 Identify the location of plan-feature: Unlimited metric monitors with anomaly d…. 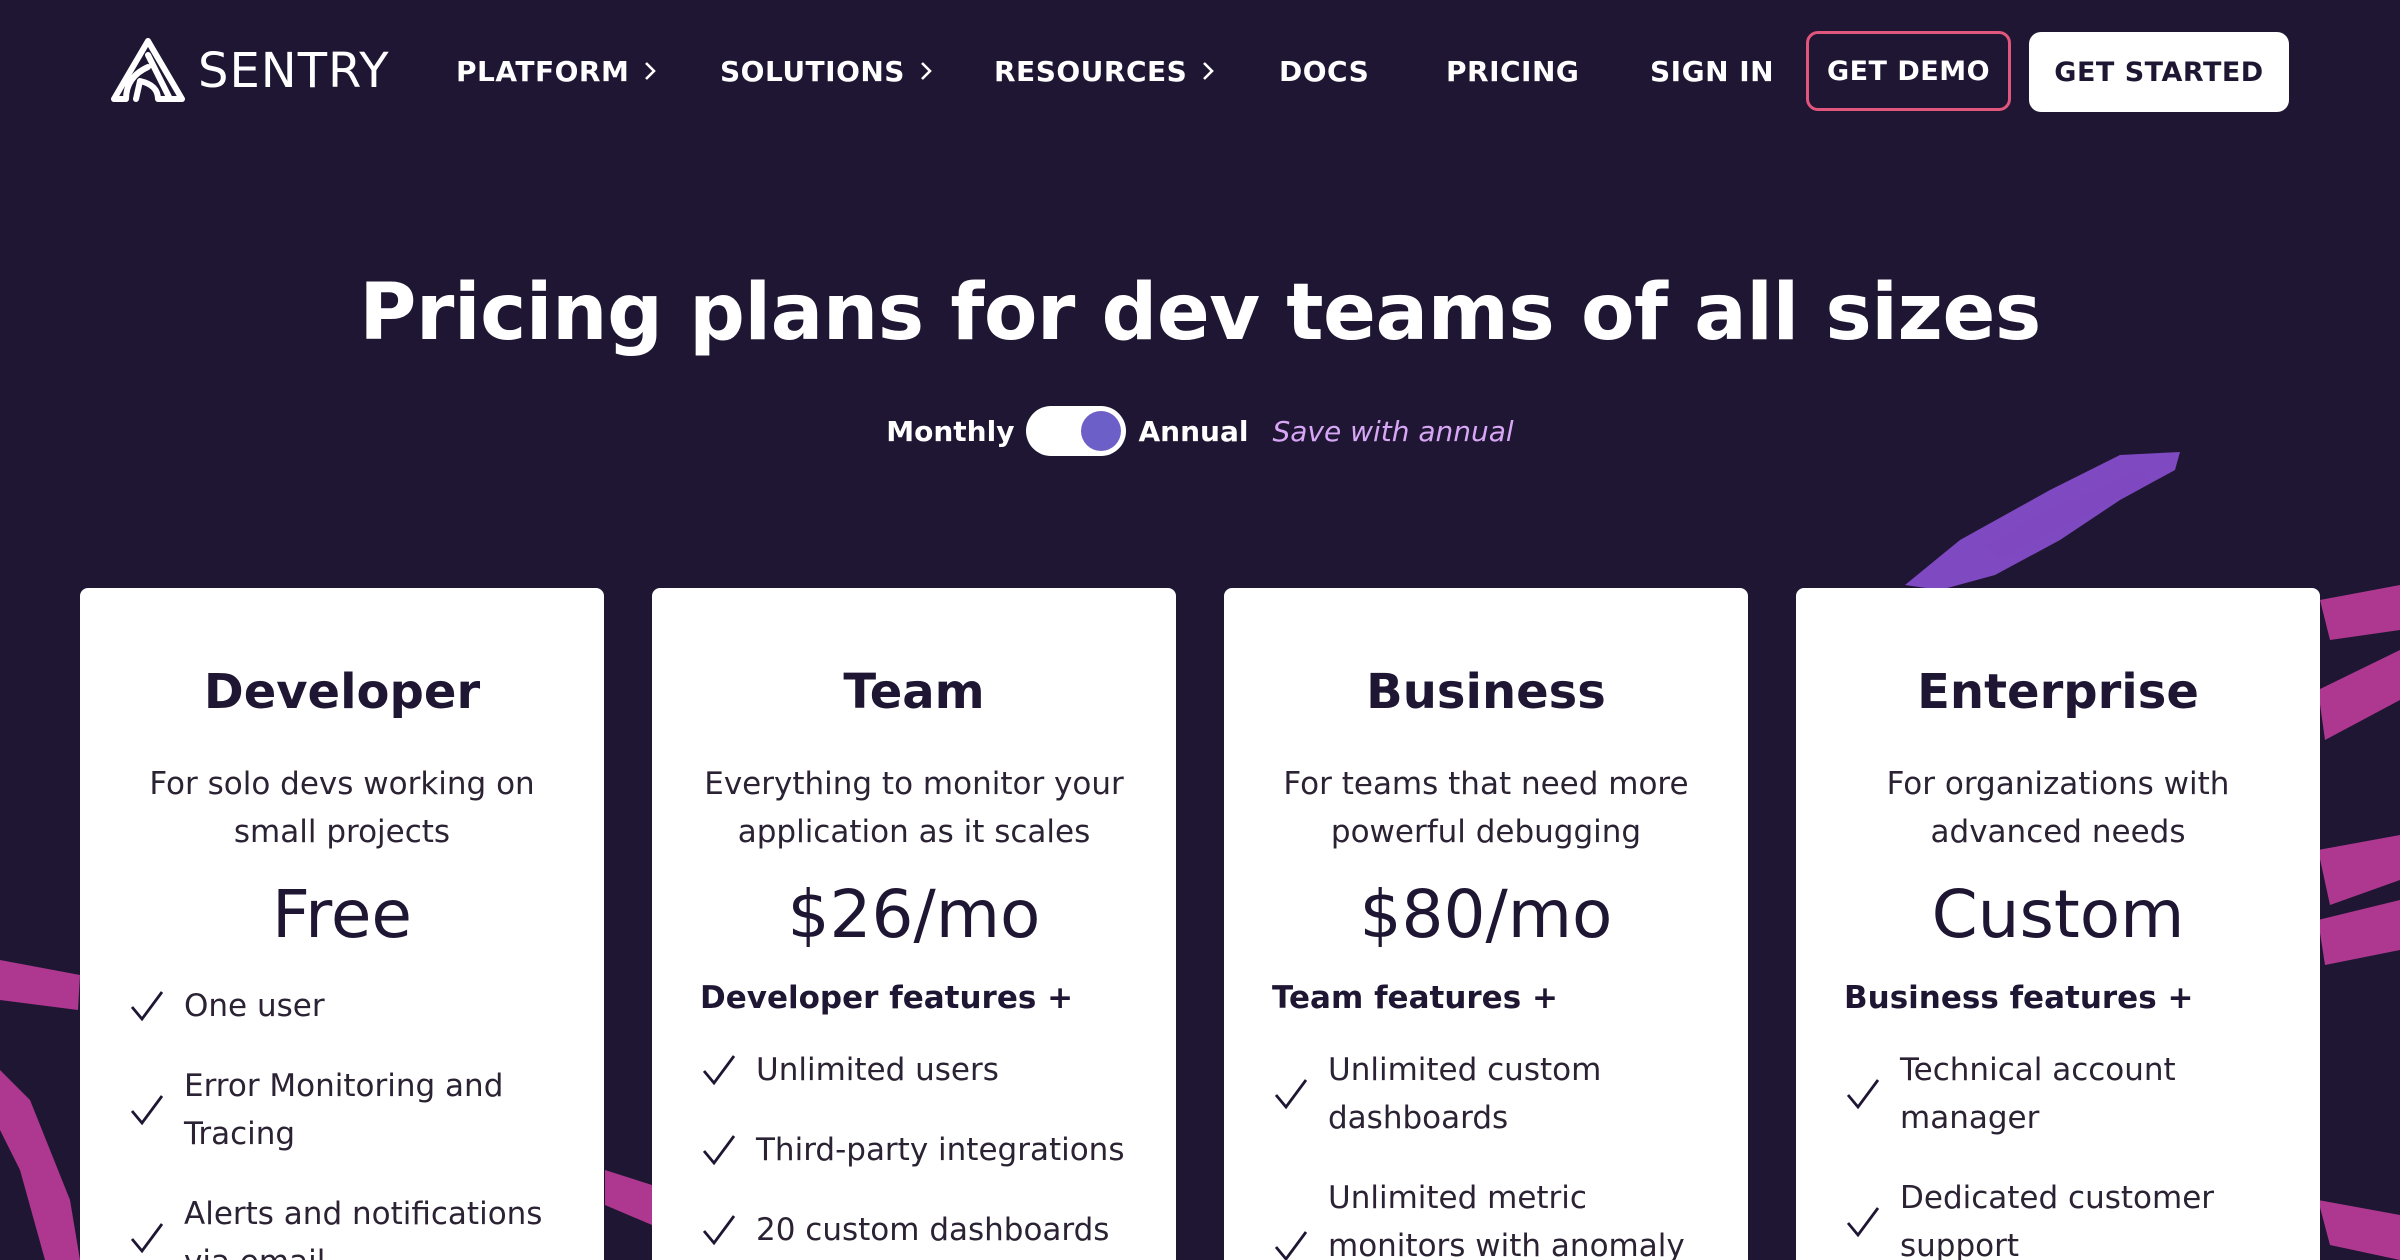
(1492, 1217).